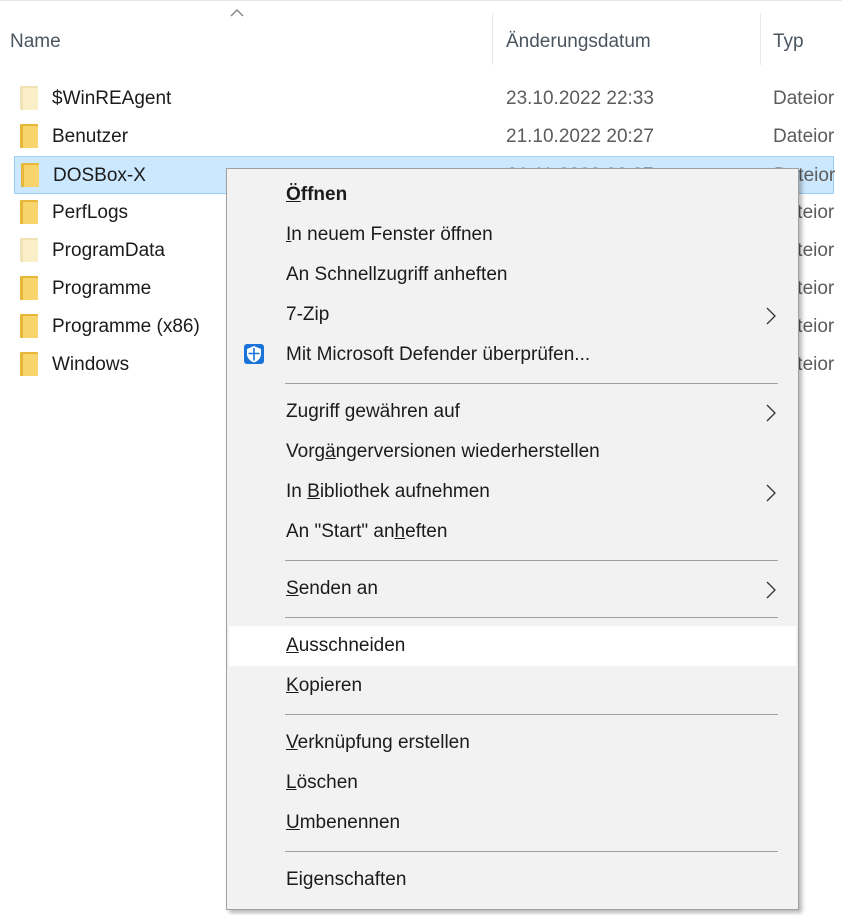 This screenshot has width=842, height=915. Describe the element at coordinates (512, 823) in the screenshot. I see `menu-item-umbenennen: Umbenennen` at that location.